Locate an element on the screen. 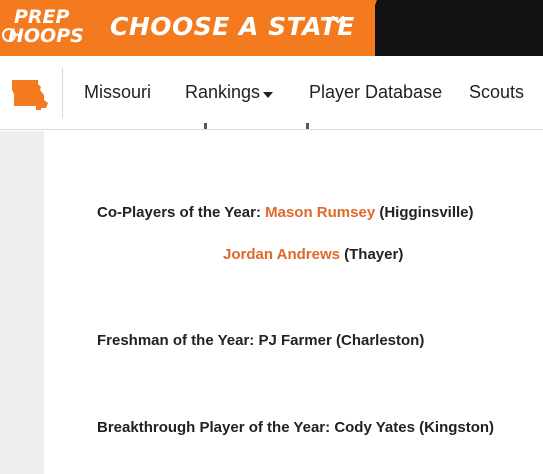 The width and height of the screenshot is (543, 474). logo-text-hoops: HOOPS is located at coordinates (46, 36).